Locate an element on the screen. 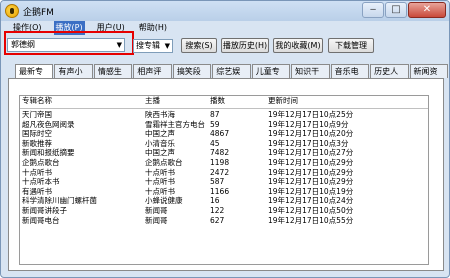 This screenshot has height=278, width=450. search-button: 搜索(S) is located at coordinates (199, 45).